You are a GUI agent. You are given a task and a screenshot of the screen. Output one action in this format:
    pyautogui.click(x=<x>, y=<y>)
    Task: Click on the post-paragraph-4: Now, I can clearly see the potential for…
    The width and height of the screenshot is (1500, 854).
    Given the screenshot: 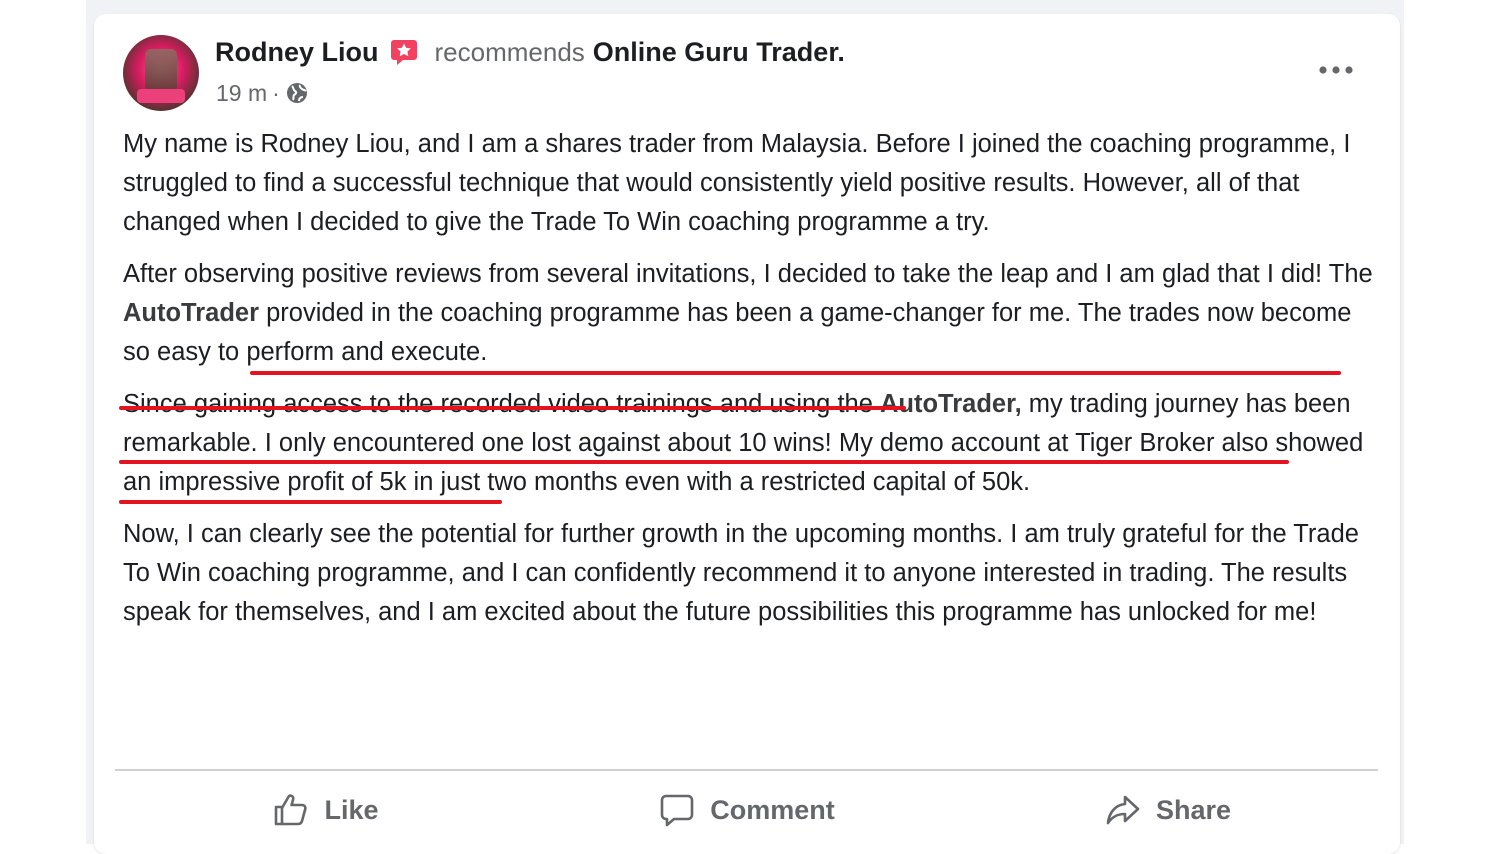 What is the action you would take?
    pyautogui.click(x=754, y=573)
    